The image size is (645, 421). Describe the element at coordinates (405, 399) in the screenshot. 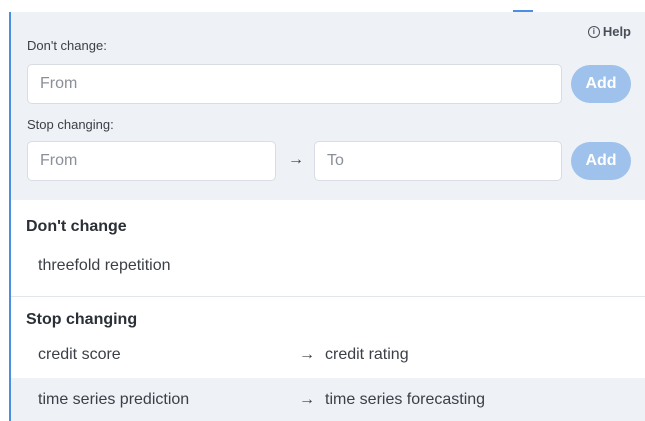

I see `row-to-text: time series forecasting` at that location.